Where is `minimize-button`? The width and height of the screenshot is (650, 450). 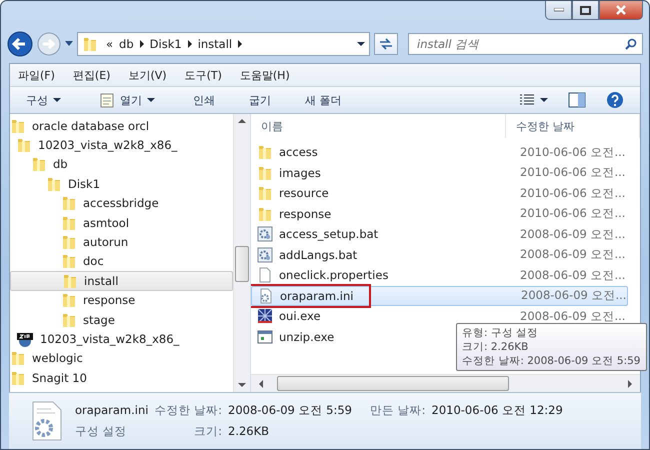
minimize-button is located at coordinates (558, 10).